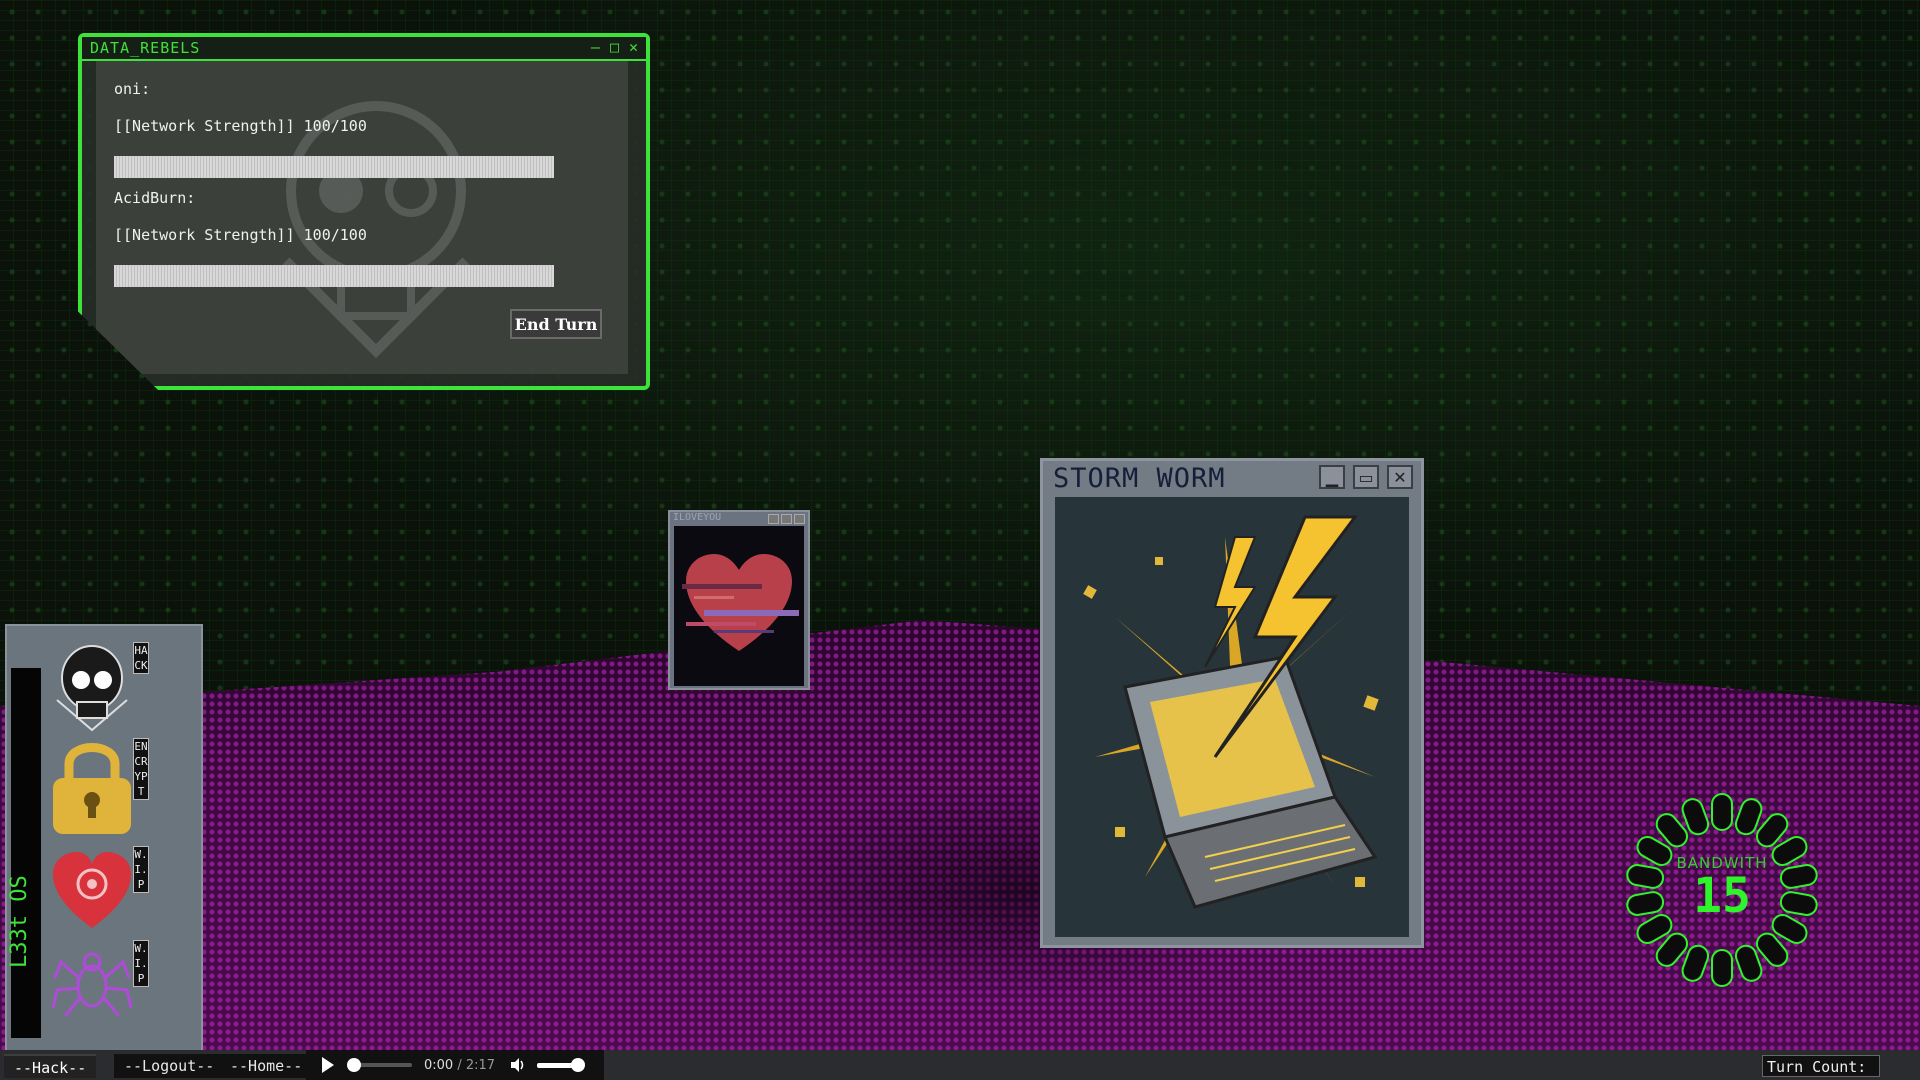 The height and width of the screenshot is (1080, 1920). I want to click on dock-item-encrypt: ENCRYPT, so click(120, 789).